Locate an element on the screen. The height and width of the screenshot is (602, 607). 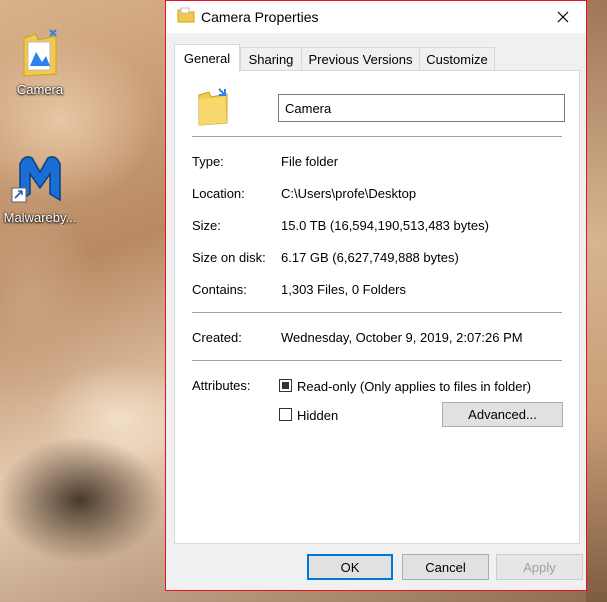
desktop-icon-camera: Camera is located at coordinates (40, 62).